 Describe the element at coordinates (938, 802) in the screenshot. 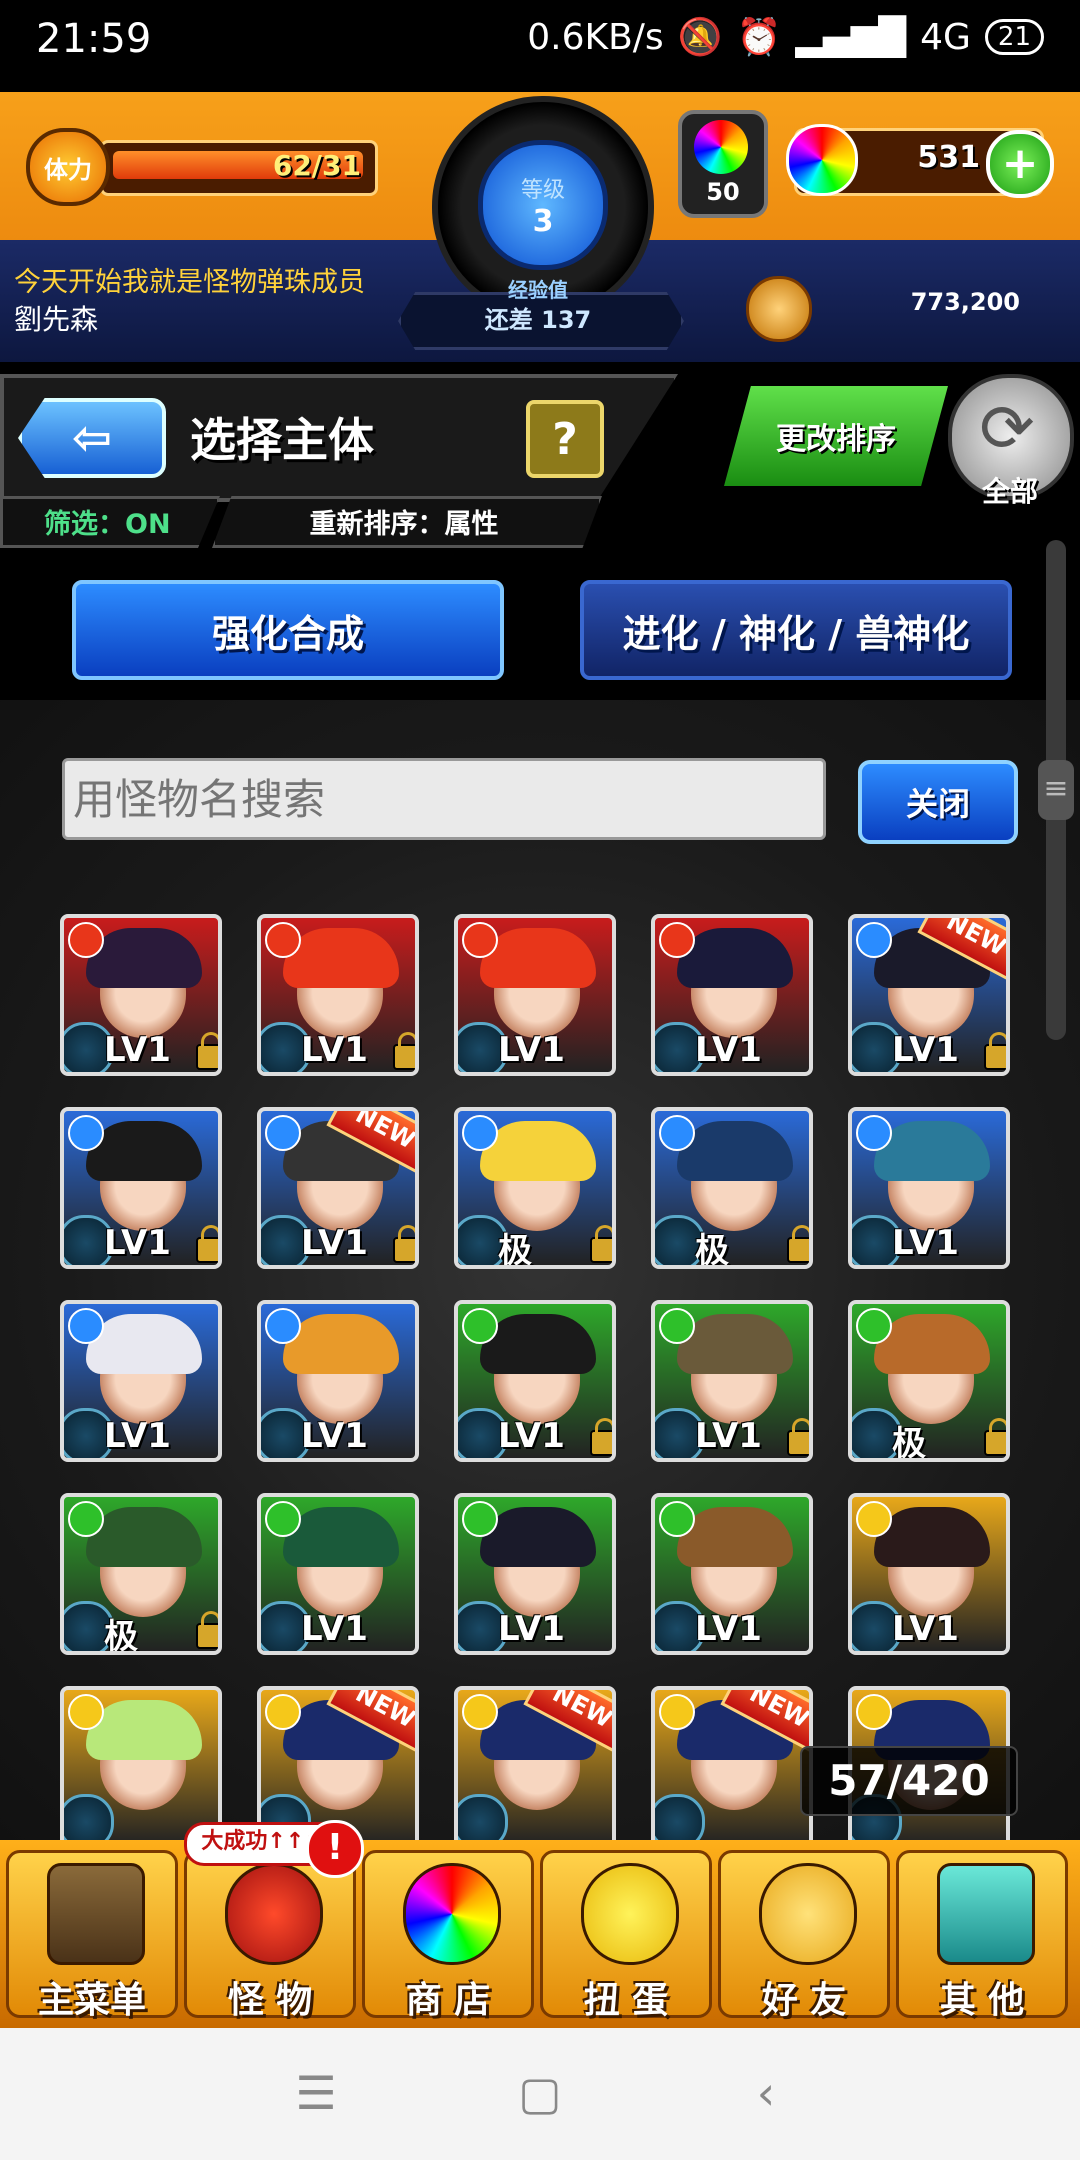

I see `close-search-button: 关闭` at that location.